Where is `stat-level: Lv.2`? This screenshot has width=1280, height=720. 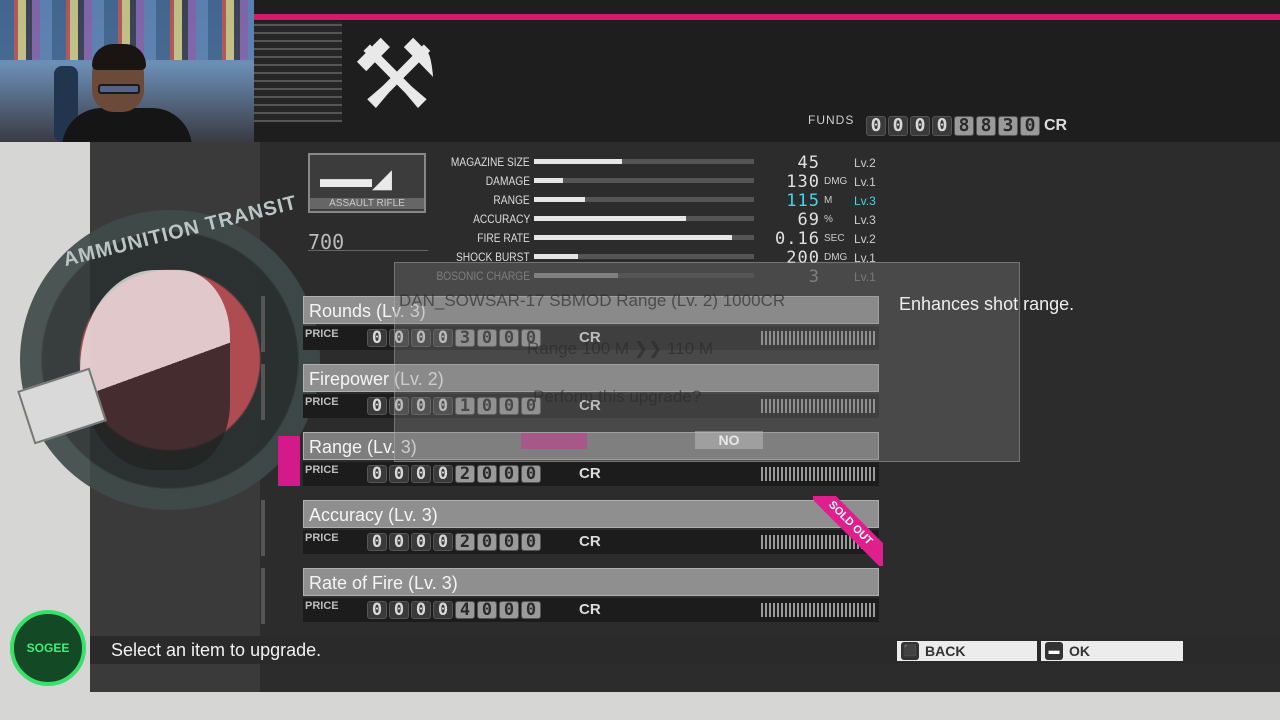 stat-level: Lv.2 is located at coordinates (865, 239).